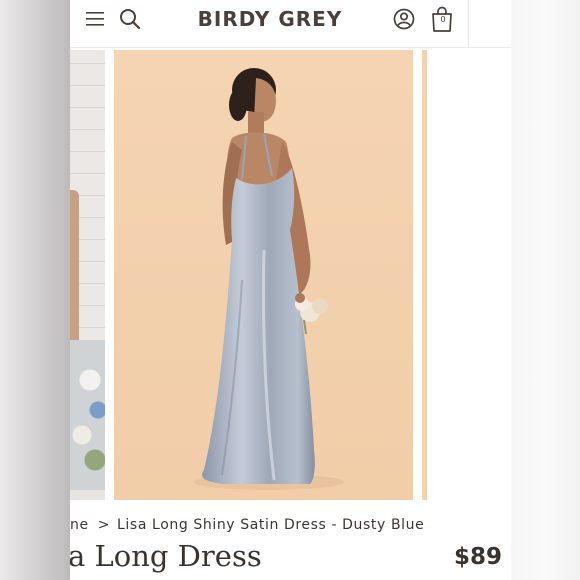  I want to click on account-icon, so click(404, 19).